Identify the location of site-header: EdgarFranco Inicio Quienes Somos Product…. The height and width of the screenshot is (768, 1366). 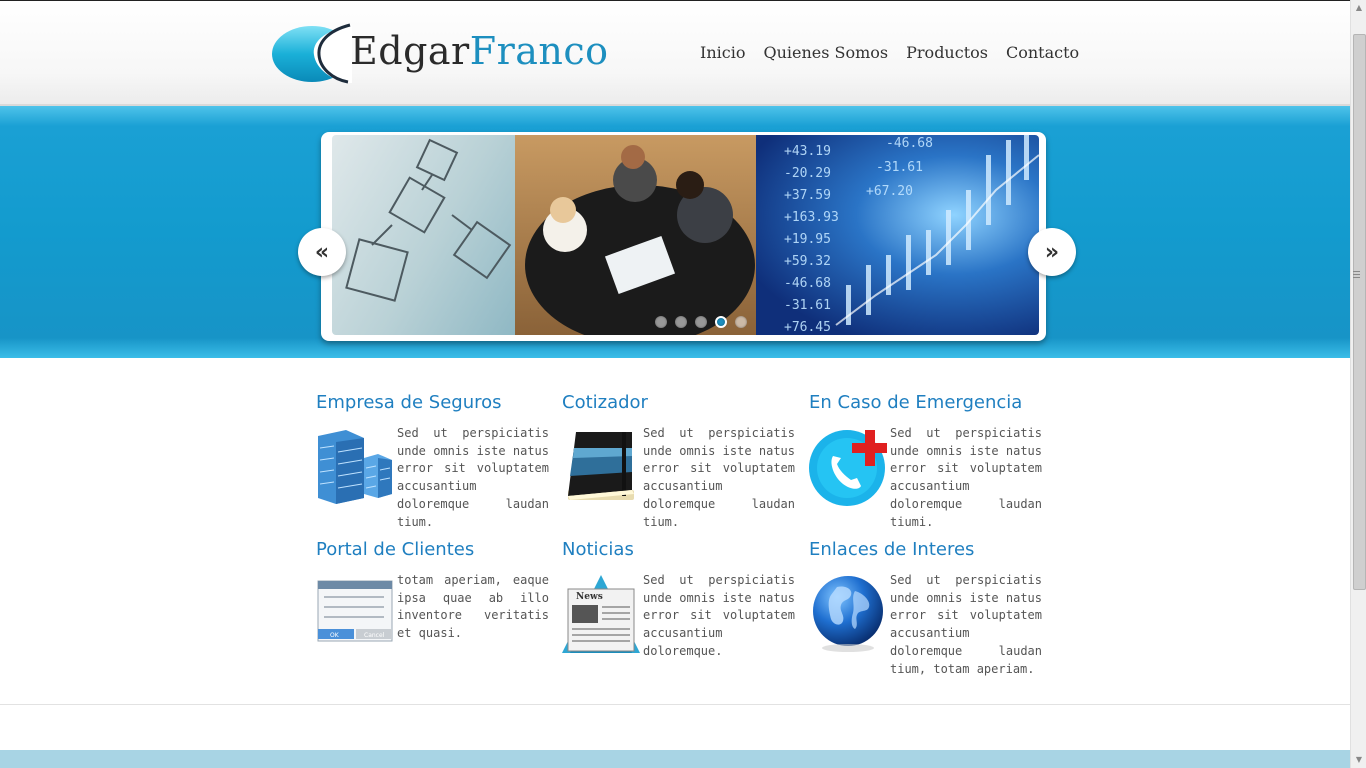
(675, 53).